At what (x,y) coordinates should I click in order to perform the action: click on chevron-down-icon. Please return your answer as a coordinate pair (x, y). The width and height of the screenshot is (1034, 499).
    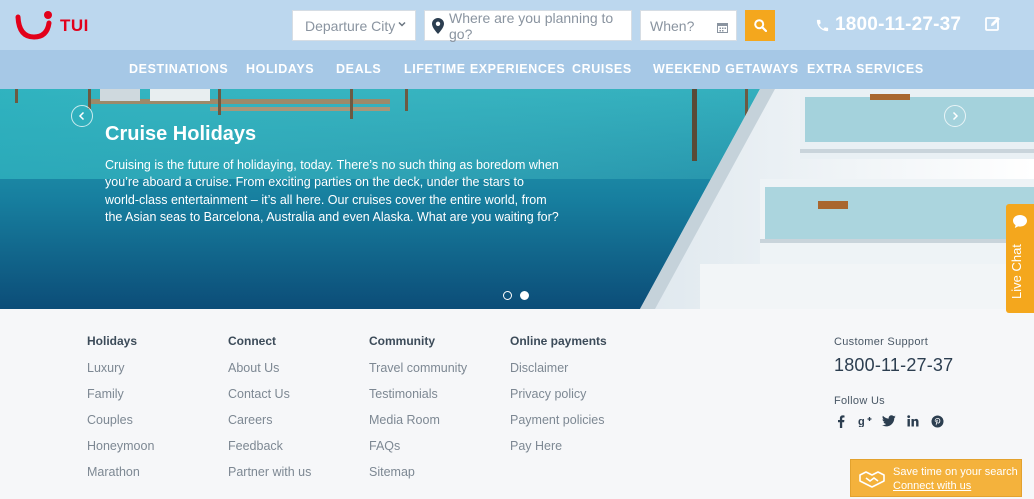
    Looking at the image, I should click on (402, 25).